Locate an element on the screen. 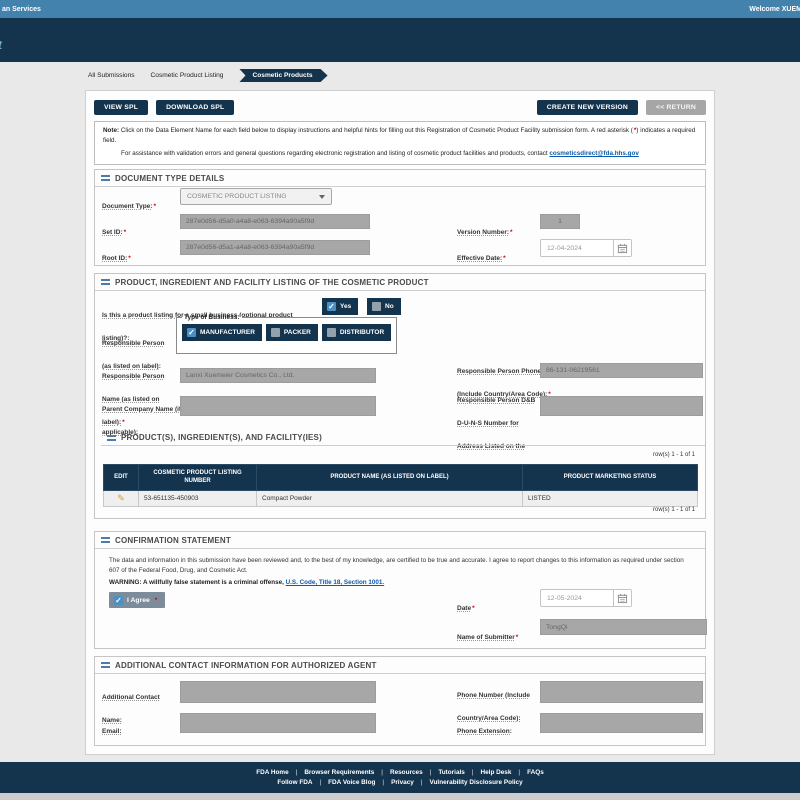 Image resolution: width=800 pixels, height=800 pixels. version-number-field: 1 is located at coordinates (560, 221).